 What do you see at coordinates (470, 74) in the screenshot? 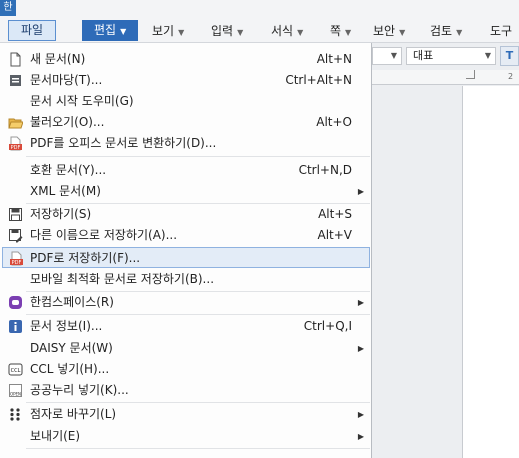
I see `page-corner-mark` at bounding box center [470, 74].